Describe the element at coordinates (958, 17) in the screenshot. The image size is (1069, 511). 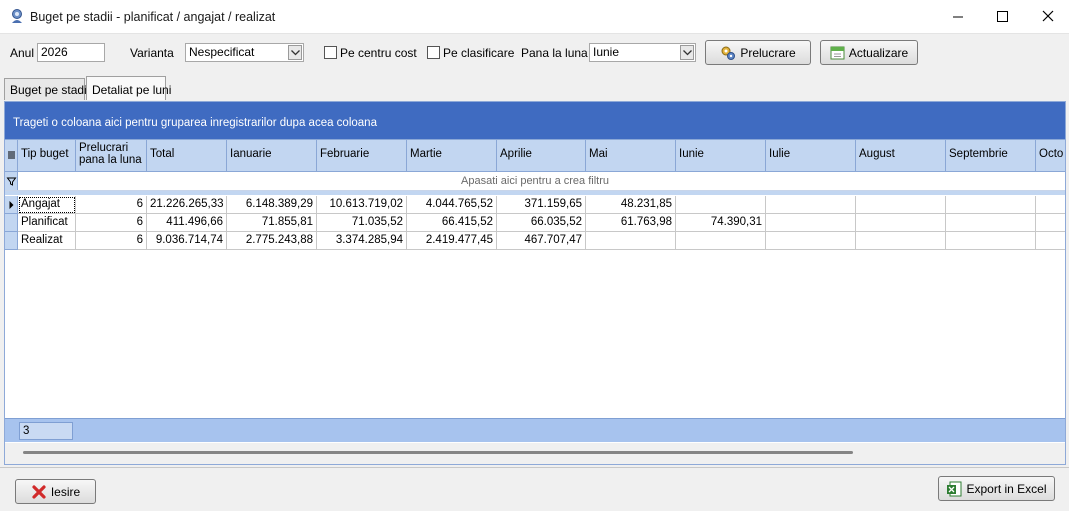
I see `minimize-button` at that location.